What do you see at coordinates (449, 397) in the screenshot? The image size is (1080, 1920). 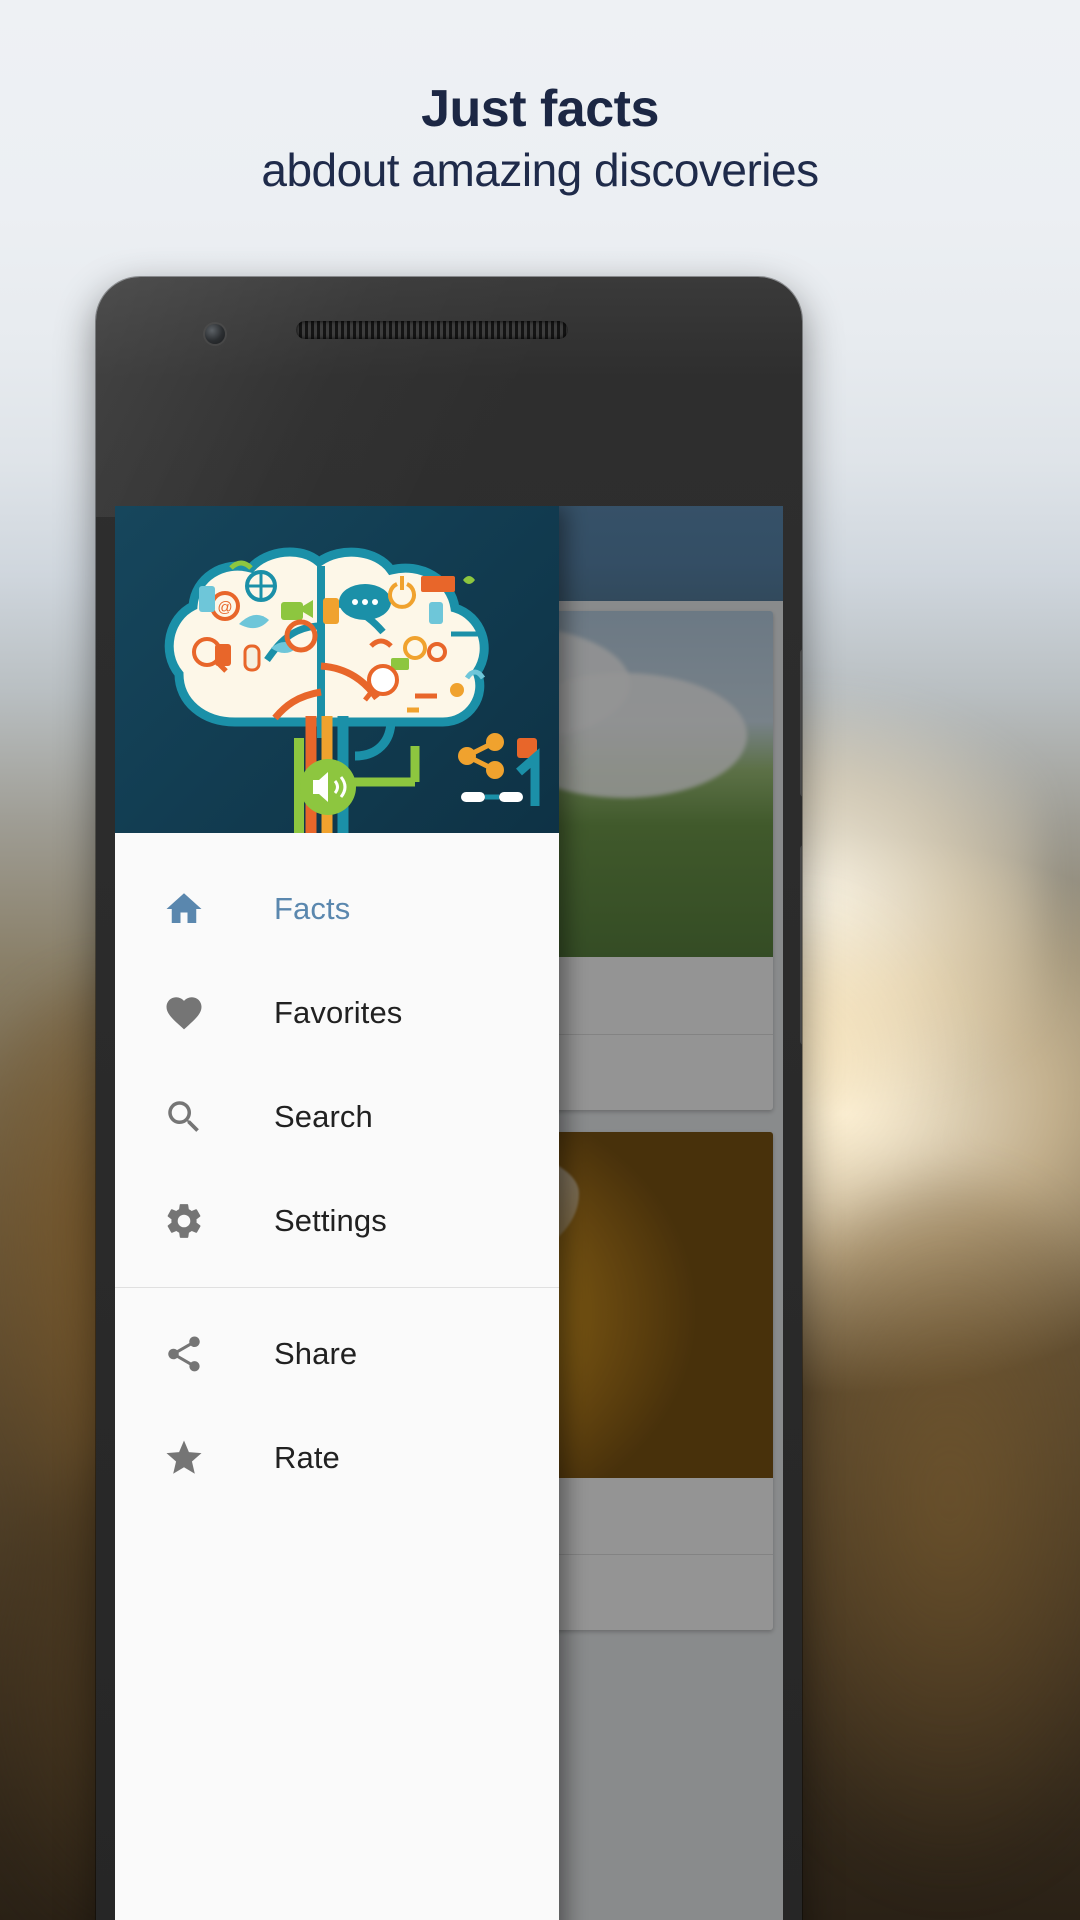 I see `phone-body-gloss` at bounding box center [449, 397].